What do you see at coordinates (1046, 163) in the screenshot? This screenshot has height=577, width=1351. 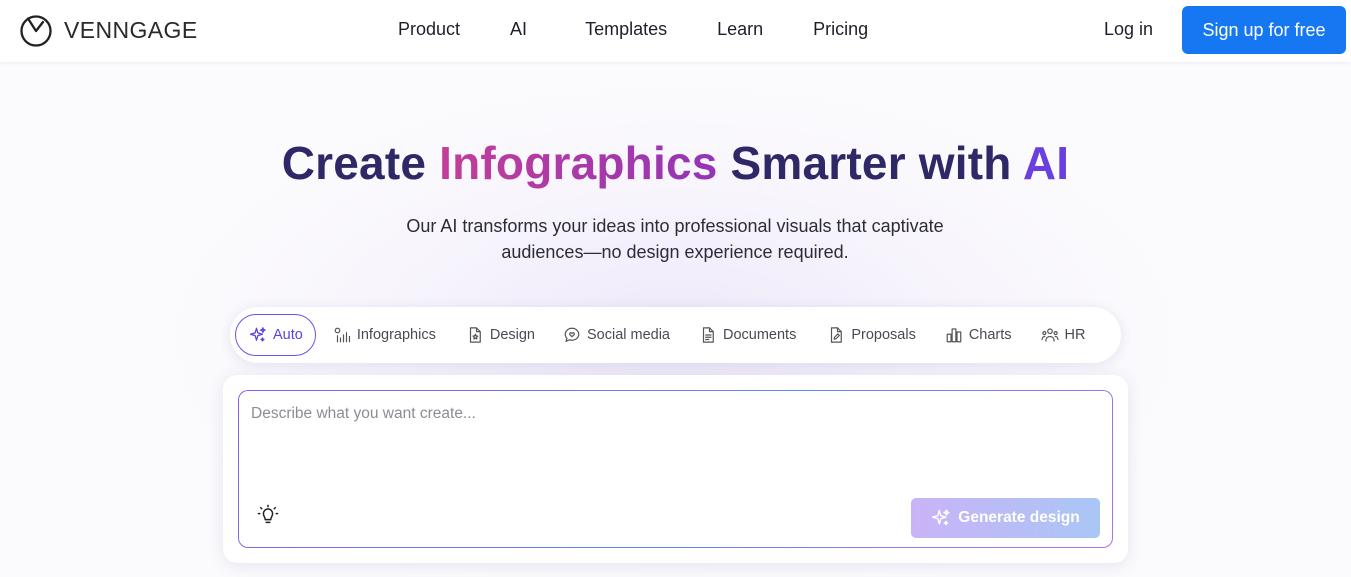 I see `hero-title-ai: AI` at bounding box center [1046, 163].